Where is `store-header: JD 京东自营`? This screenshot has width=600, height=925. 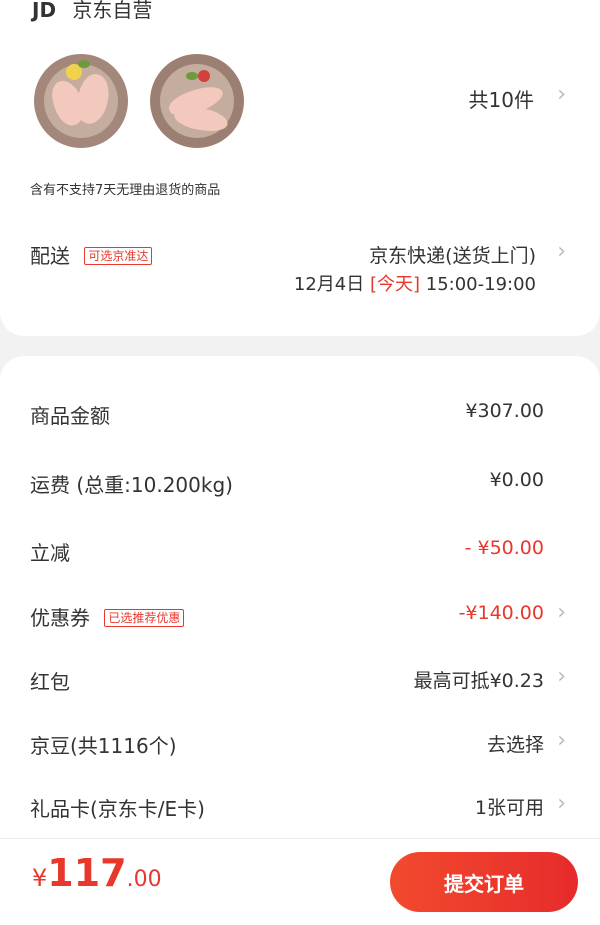
store-header: JD 京东自营 is located at coordinates (92, 11).